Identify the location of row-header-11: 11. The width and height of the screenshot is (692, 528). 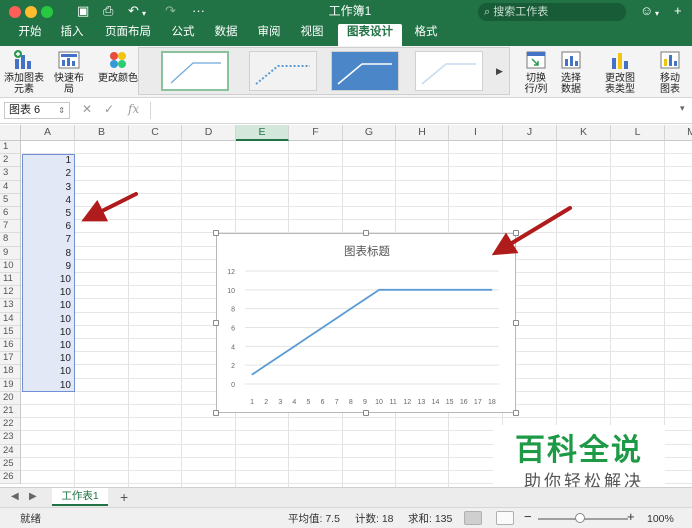
(10, 280).